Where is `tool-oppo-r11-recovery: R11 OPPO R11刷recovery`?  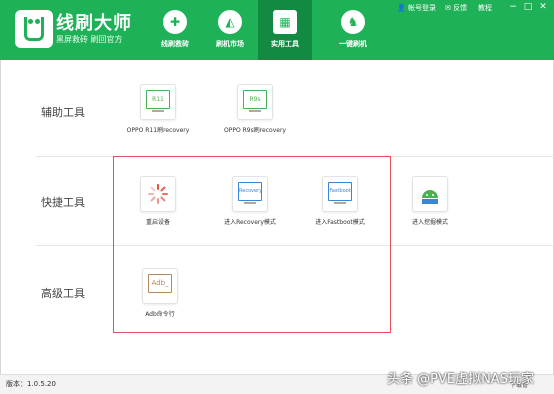
tool-oppo-r11-recovery: R11 OPPO R11刷recovery is located at coordinates (158, 109).